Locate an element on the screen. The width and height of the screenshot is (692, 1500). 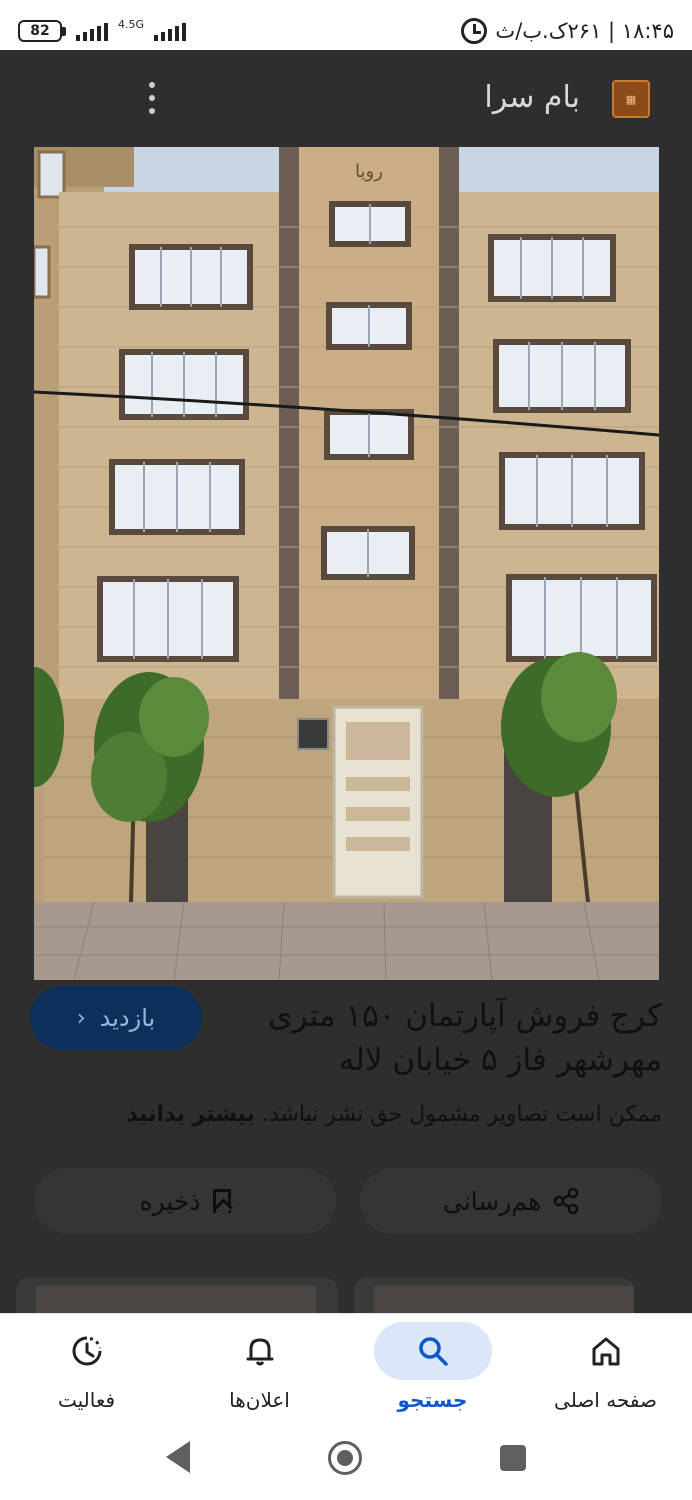
battery-icon: 82 is located at coordinates (42, 31).